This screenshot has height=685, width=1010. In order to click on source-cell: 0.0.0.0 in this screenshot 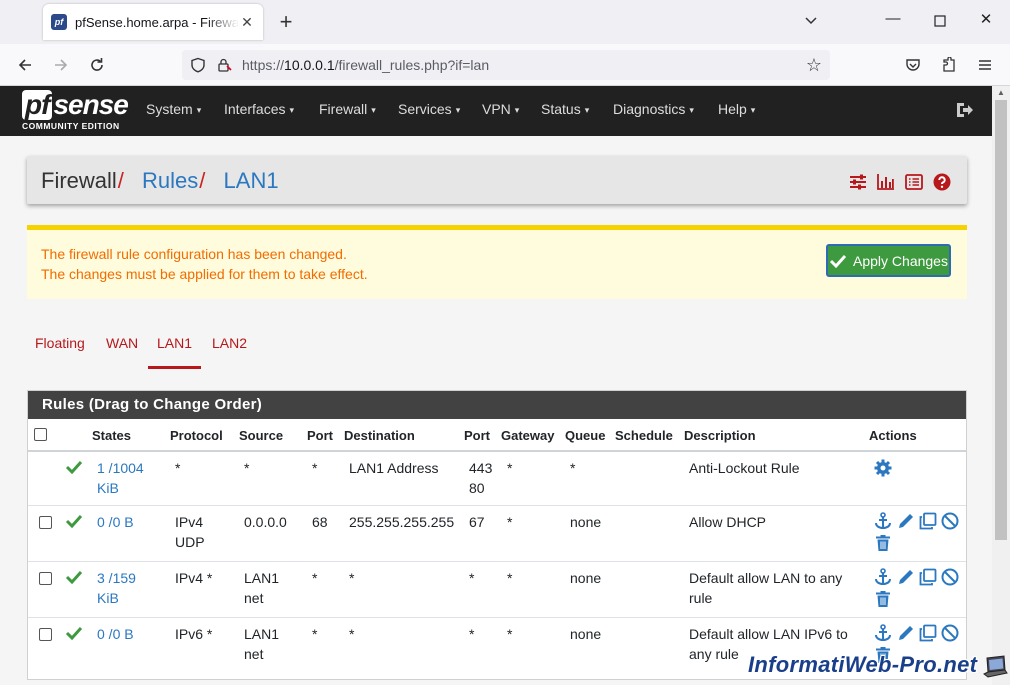, I will do `click(265, 522)`.